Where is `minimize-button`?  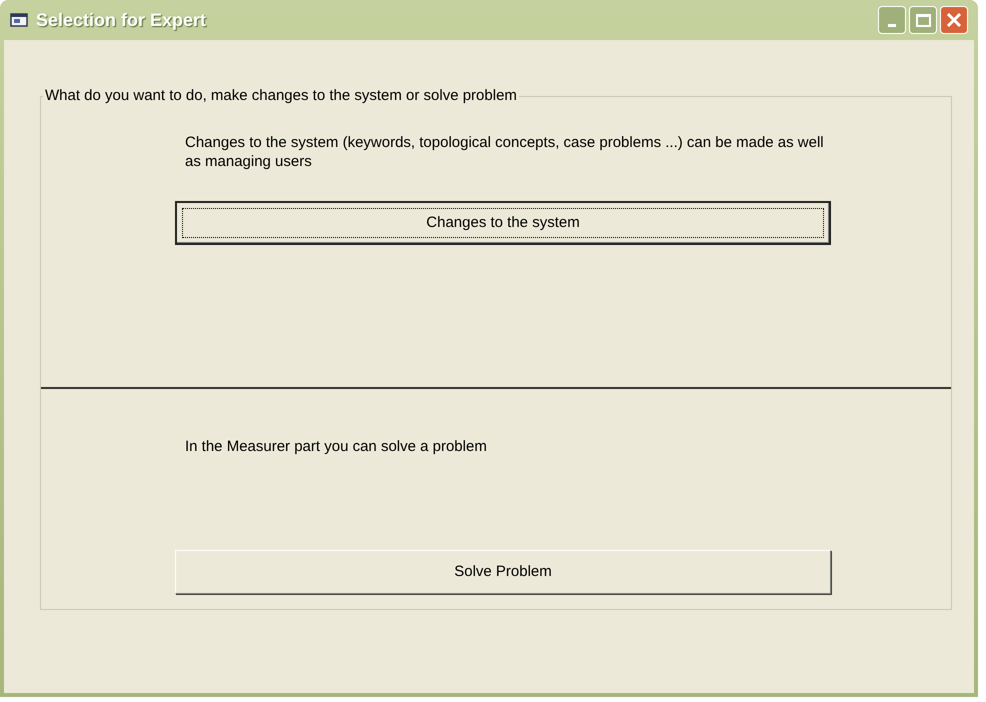
minimize-button is located at coordinates (892, 20).